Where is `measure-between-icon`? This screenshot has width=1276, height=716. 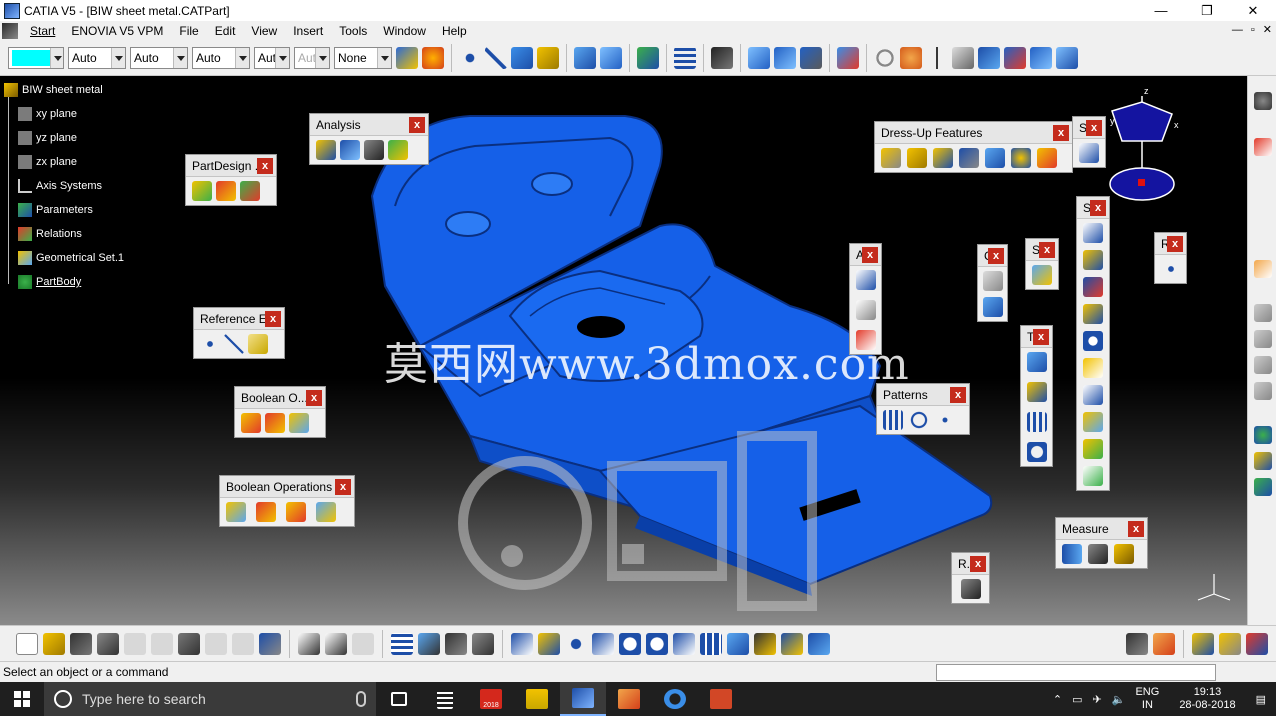 measure-between-icon is located at coordinates (1072, 554).